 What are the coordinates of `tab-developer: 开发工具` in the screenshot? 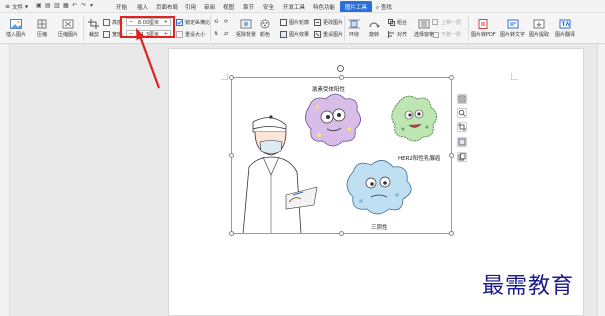 It's located at (294, 7).